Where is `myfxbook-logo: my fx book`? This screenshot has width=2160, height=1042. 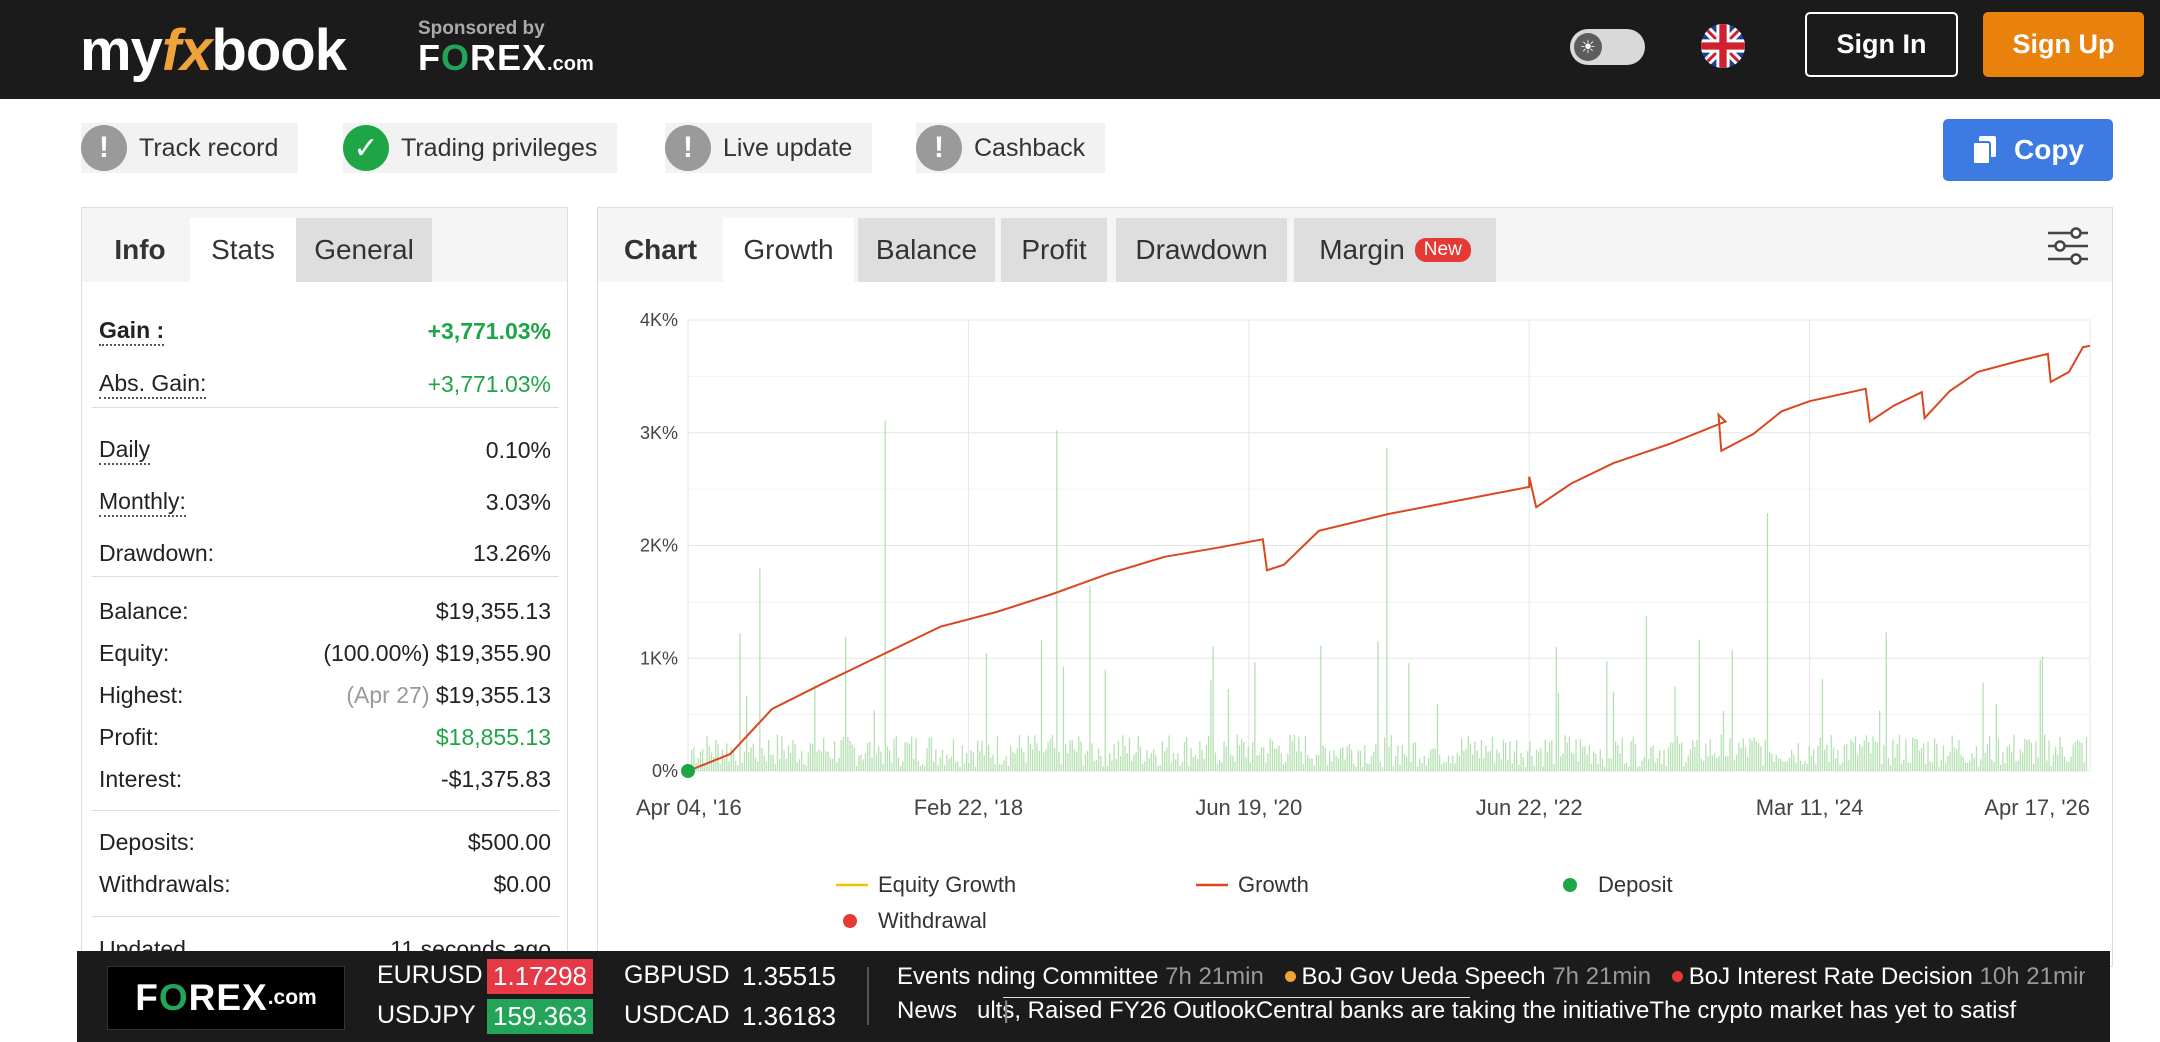 myfxbook-logo: my fx book is located at coordinates (213, 50).